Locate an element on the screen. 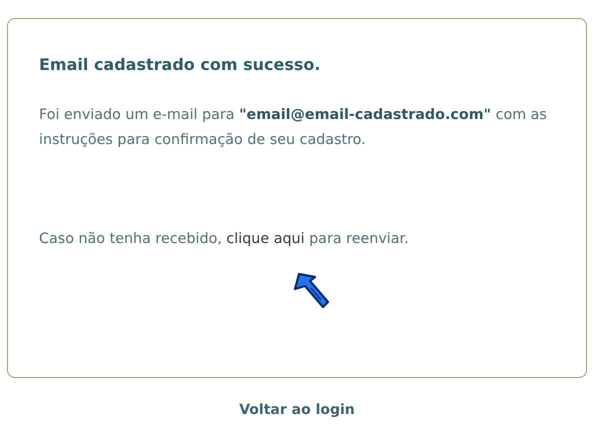 The width and height of the screenshot is (598, 446). resend-message: Caso não tenha recebido, clique aqui para reenviar. is located at coordinates (224, 239).